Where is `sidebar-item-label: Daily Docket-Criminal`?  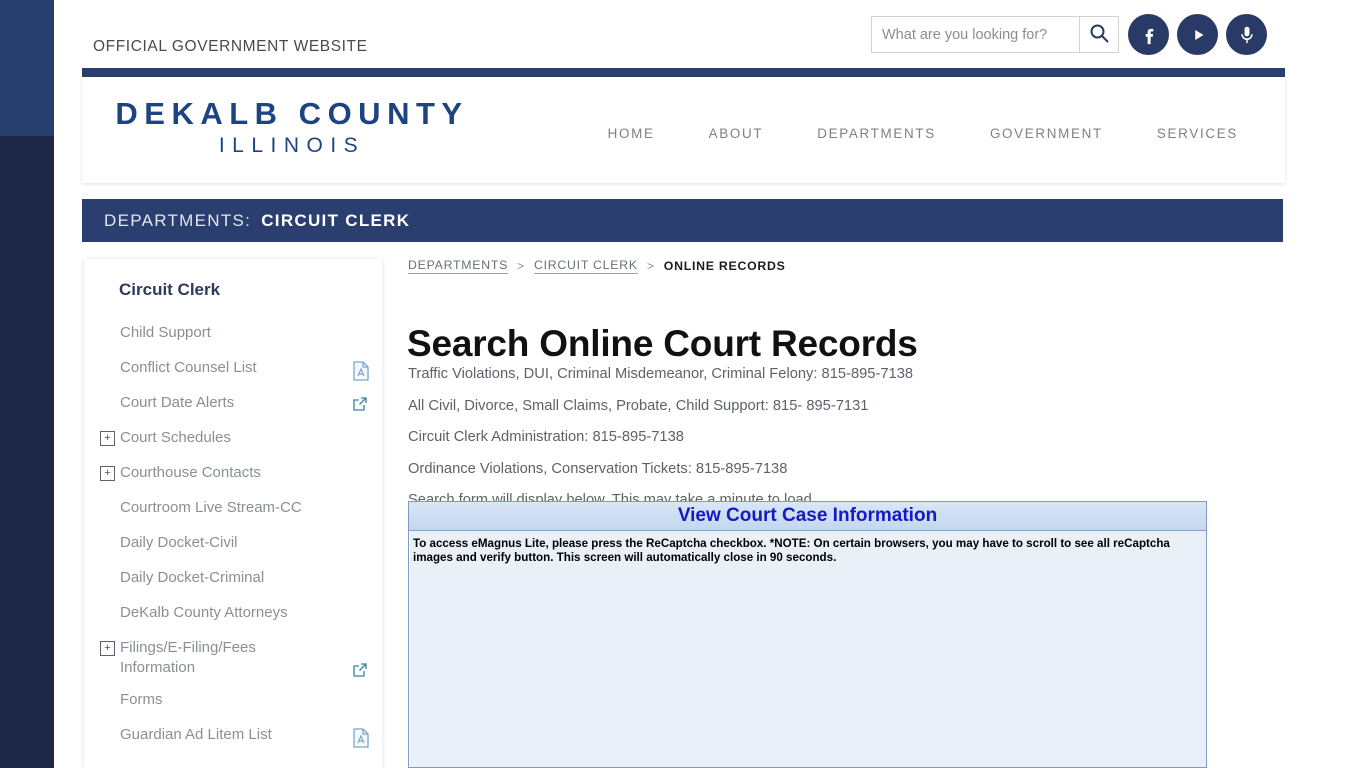
sidebar-item-label: Daily Docket-Criminal is located at coordinates (192, 577).